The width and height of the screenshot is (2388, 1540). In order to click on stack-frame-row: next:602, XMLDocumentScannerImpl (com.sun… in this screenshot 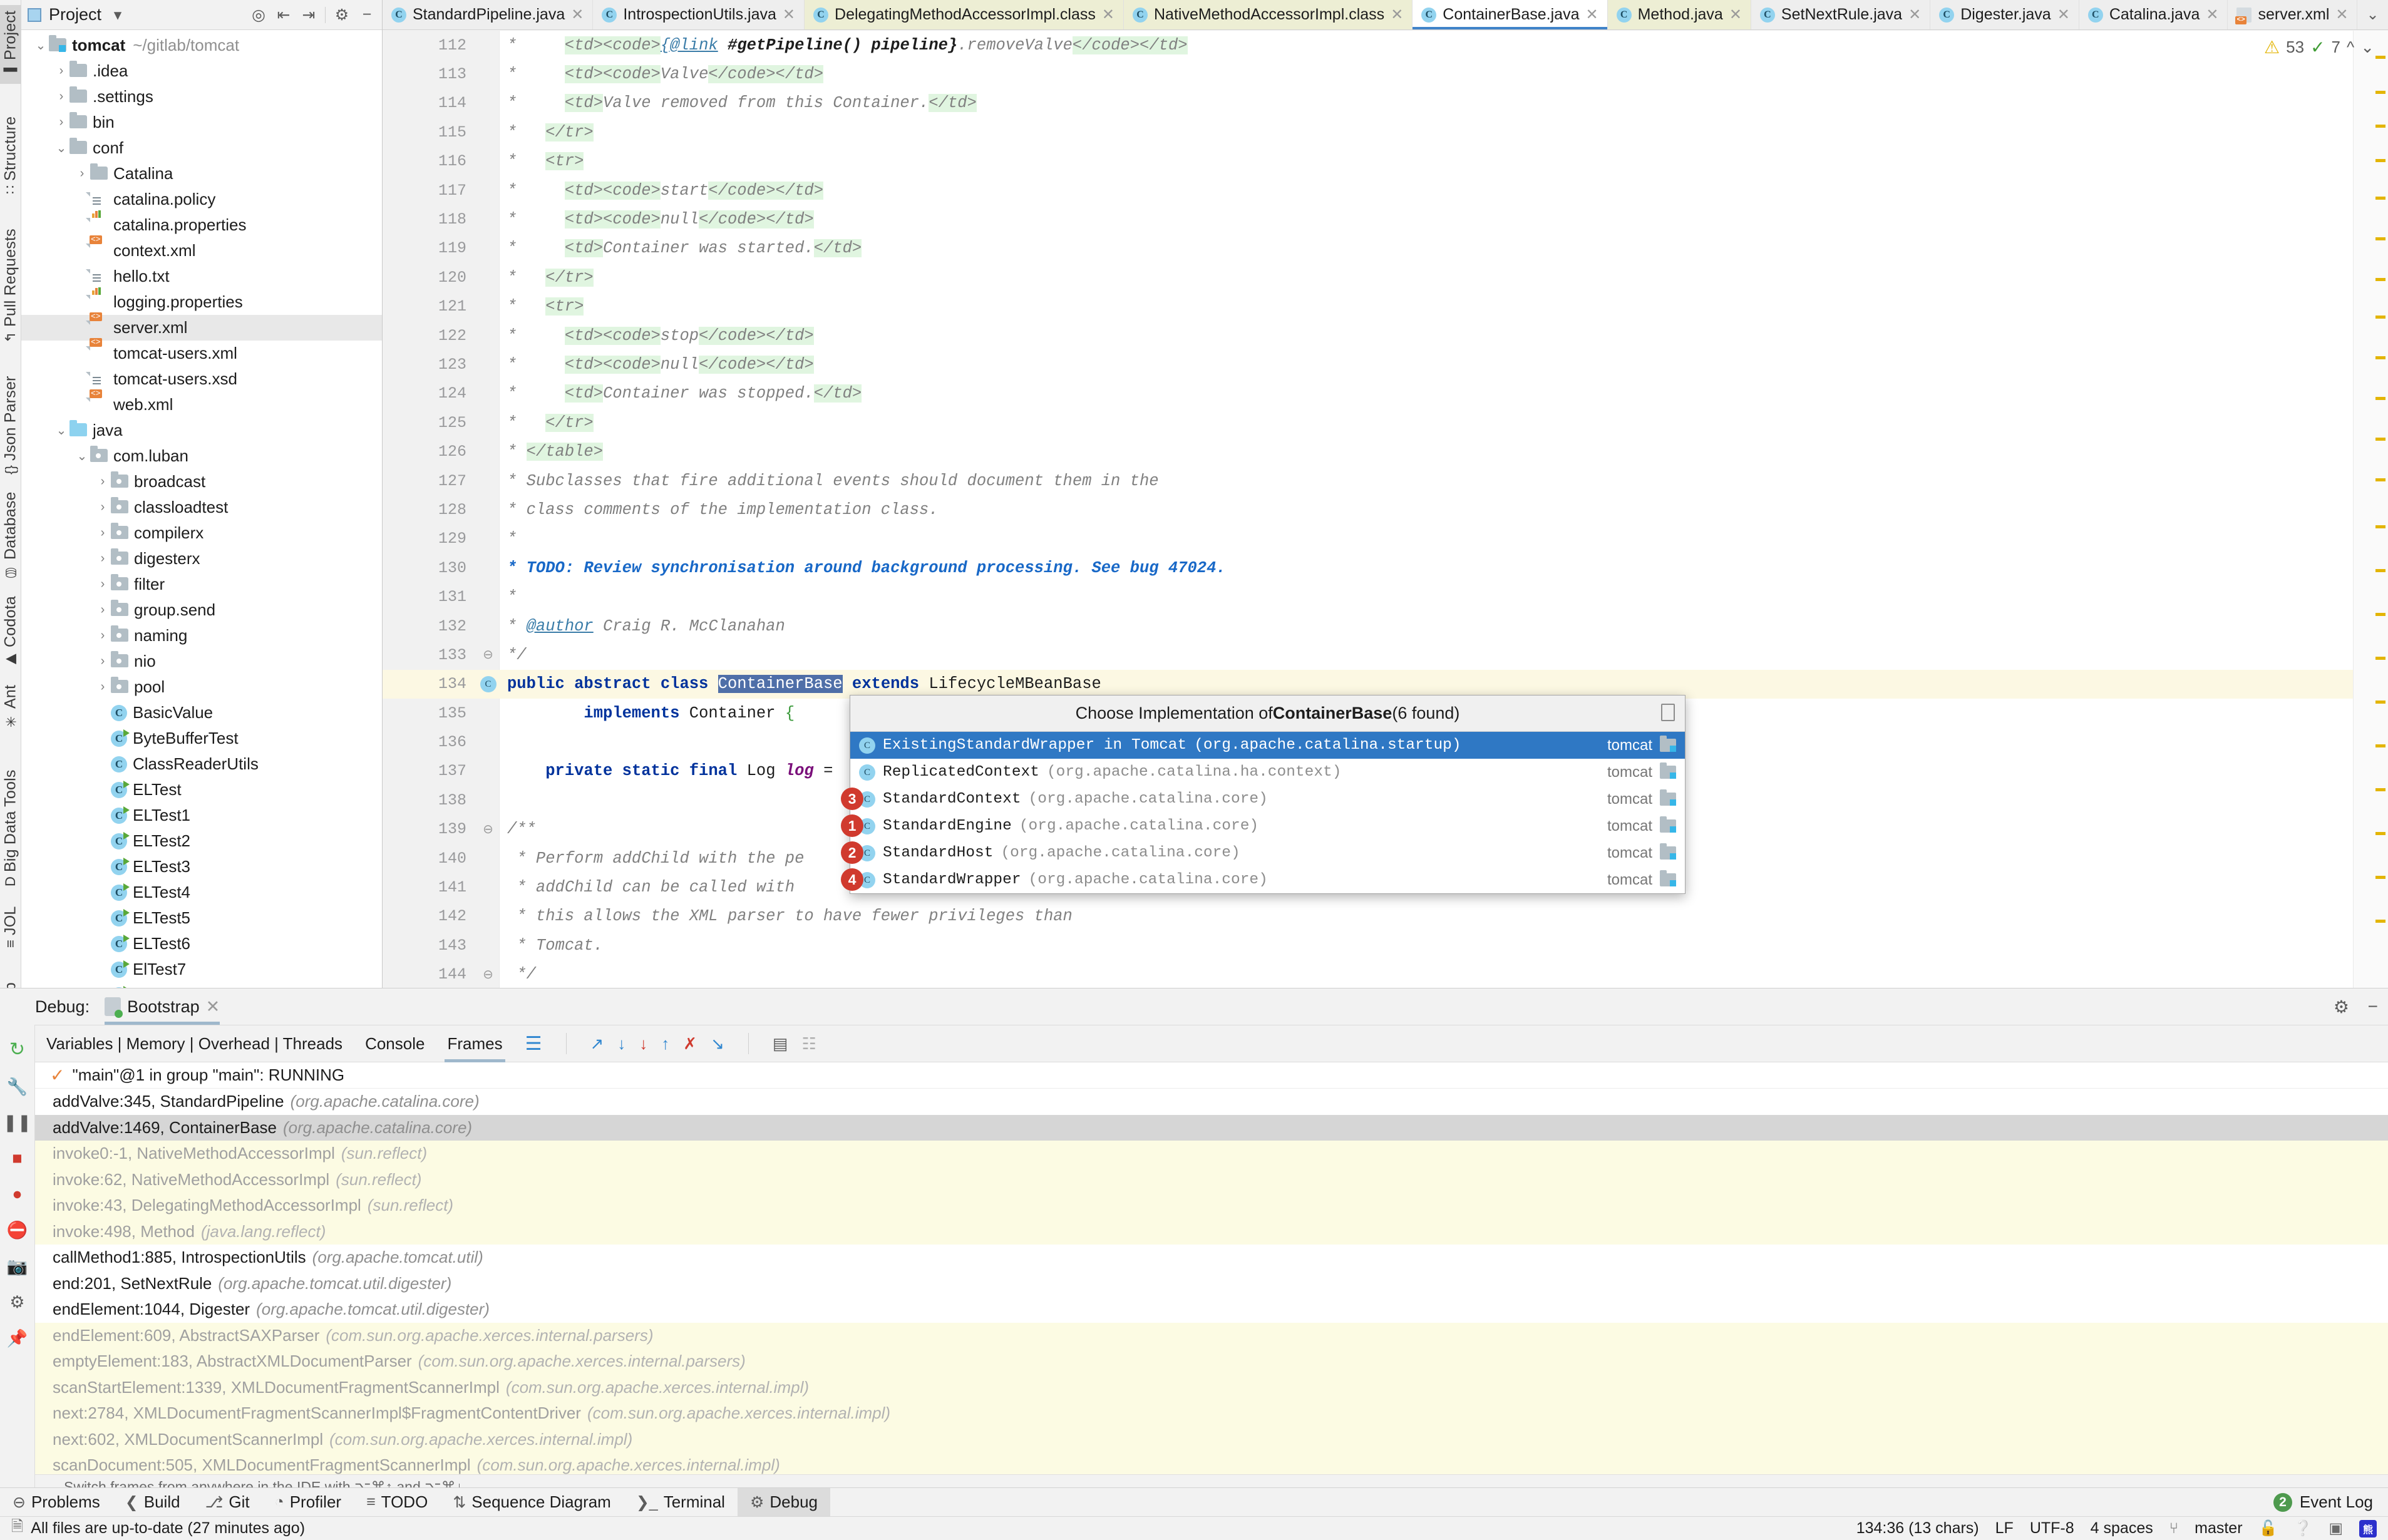, I will do `click(1211, 1439)`.